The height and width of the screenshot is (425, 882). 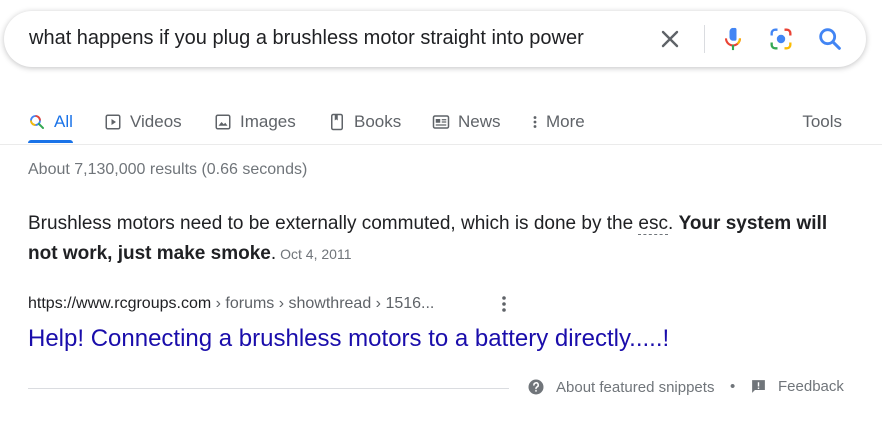 What do you see at coordinates (113, 122) in the screenshot?
I see `play-icon` at bounding box center [113, 122].